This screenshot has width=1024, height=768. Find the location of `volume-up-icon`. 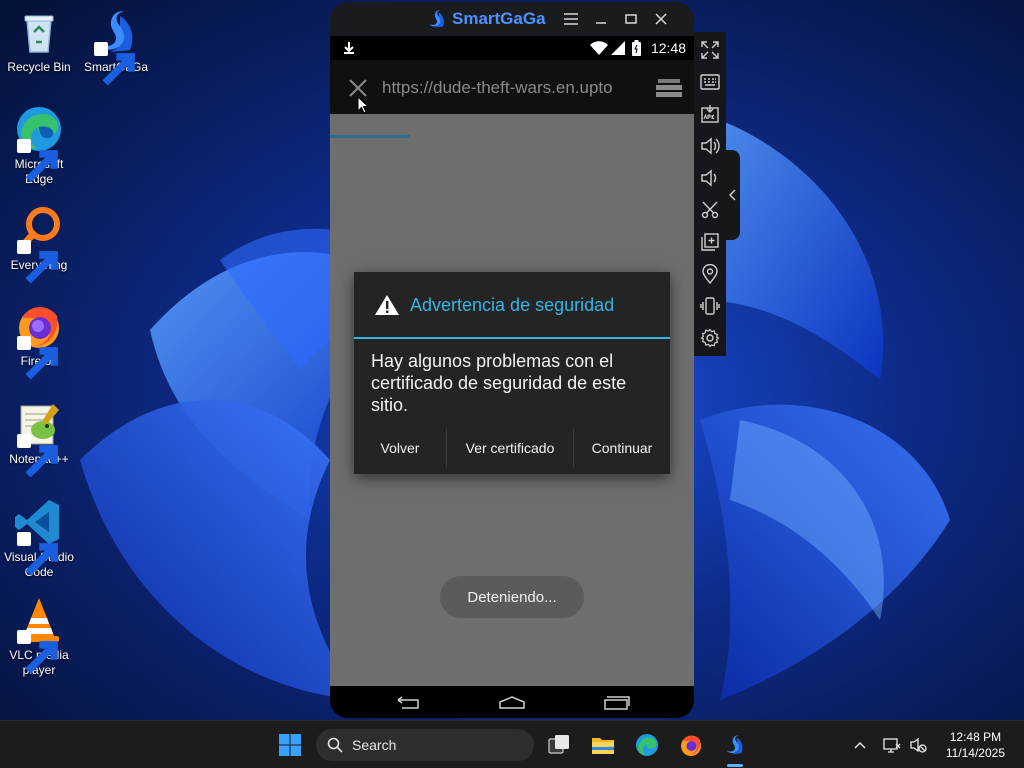

volume-up-icon is located at coordinates (710, 146).